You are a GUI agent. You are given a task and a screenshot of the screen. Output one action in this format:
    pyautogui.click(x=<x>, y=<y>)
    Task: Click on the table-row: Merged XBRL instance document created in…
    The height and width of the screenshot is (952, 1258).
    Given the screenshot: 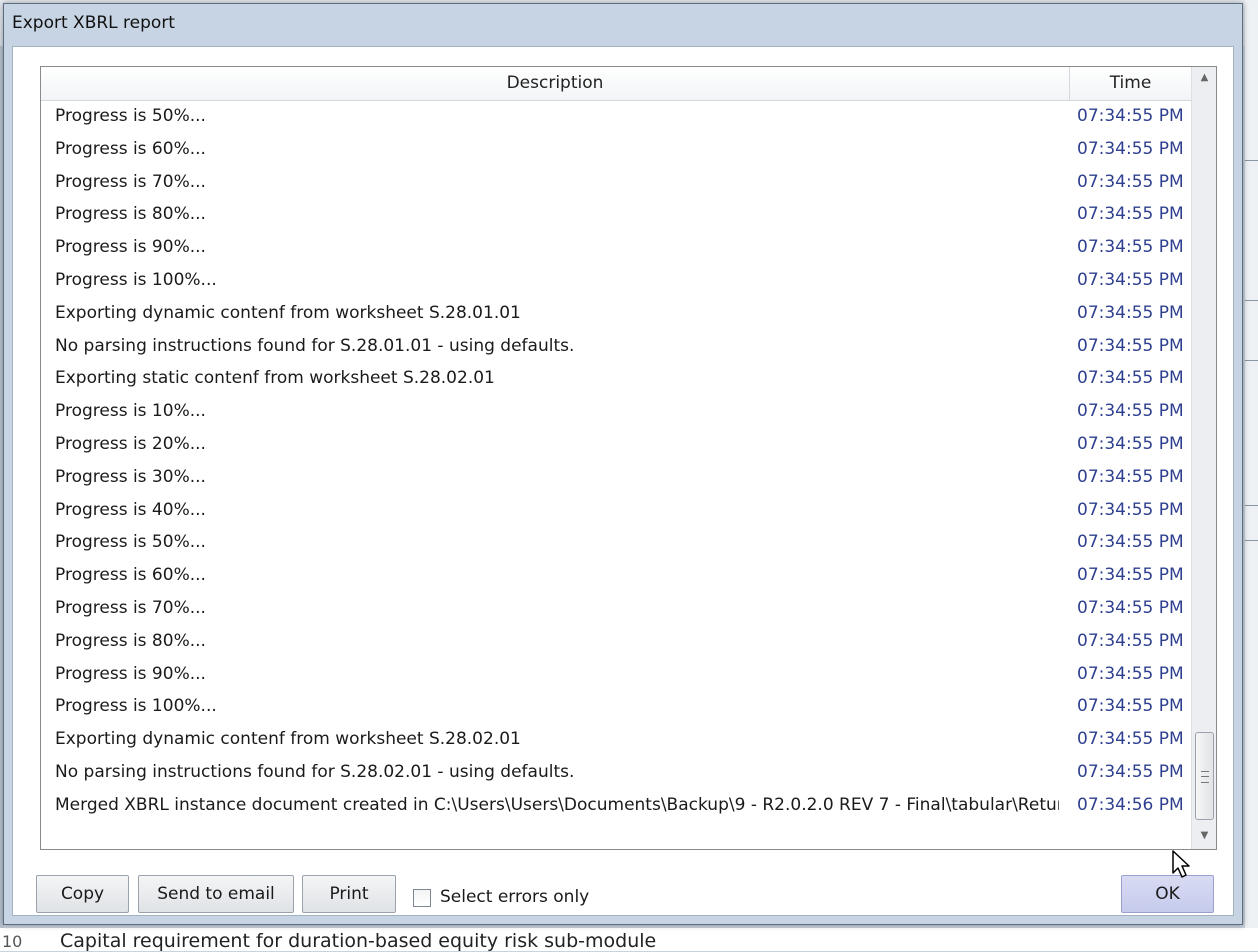 What is the action you would take?
    pyautogui.click(x=616, y=806)
    